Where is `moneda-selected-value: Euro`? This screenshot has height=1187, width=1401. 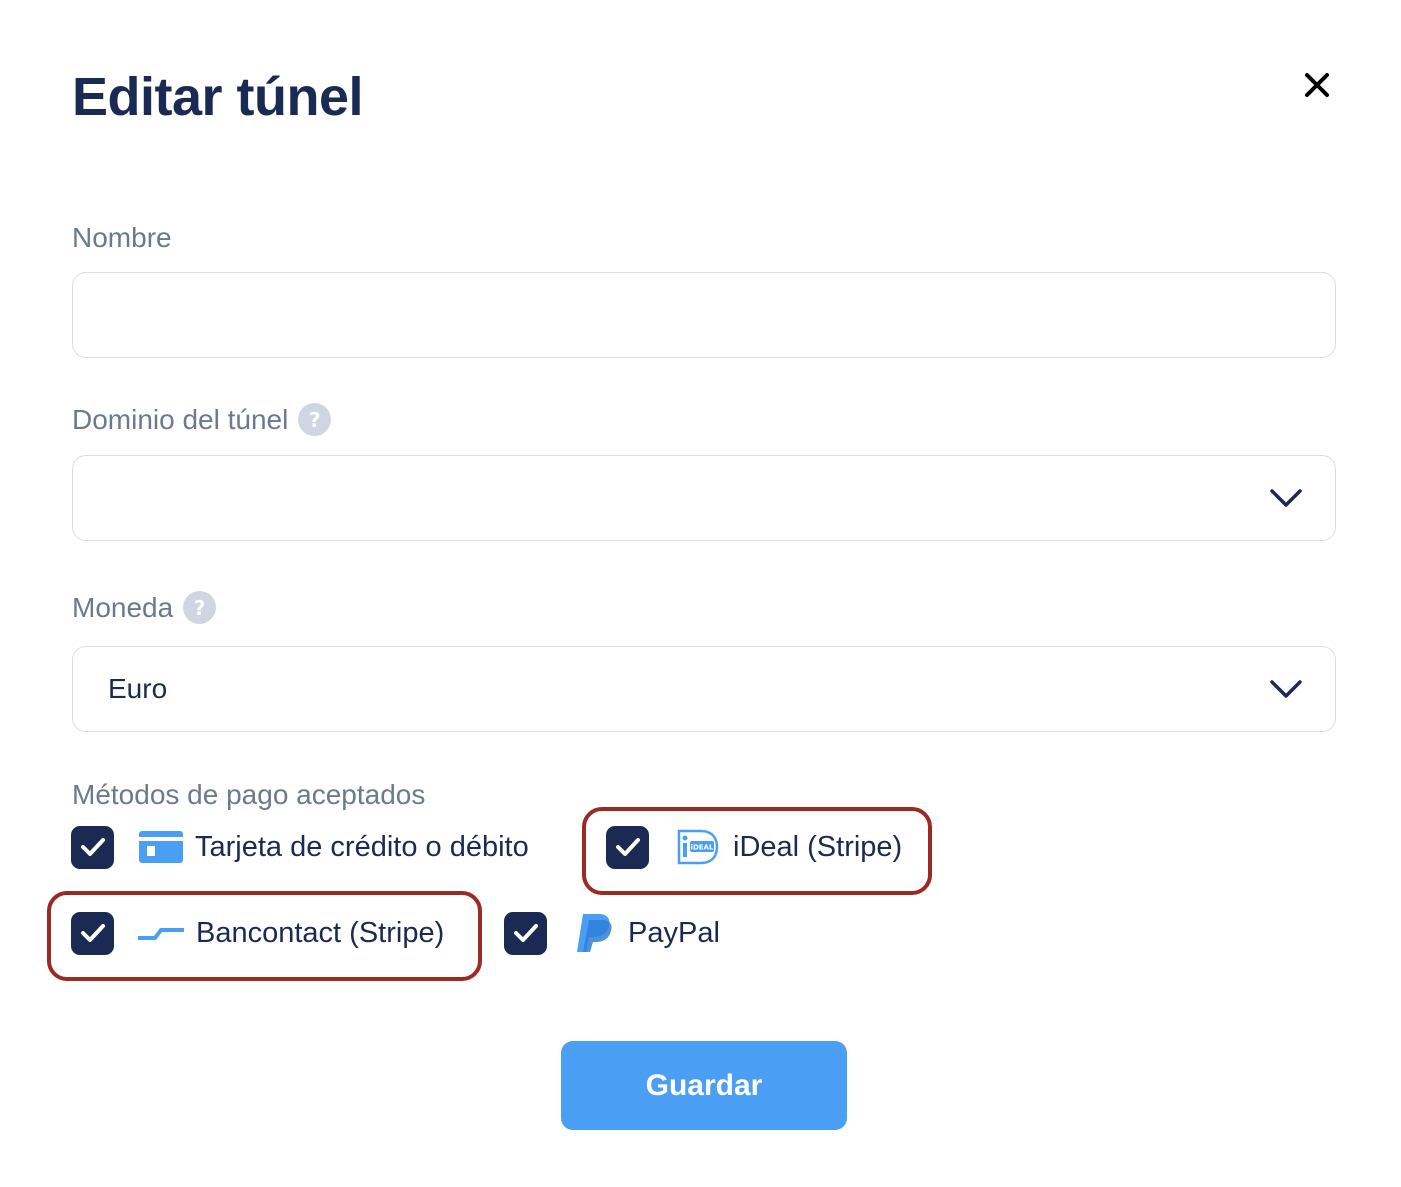
moneda-selected-value: Euro is located at coordinates (138, 688).